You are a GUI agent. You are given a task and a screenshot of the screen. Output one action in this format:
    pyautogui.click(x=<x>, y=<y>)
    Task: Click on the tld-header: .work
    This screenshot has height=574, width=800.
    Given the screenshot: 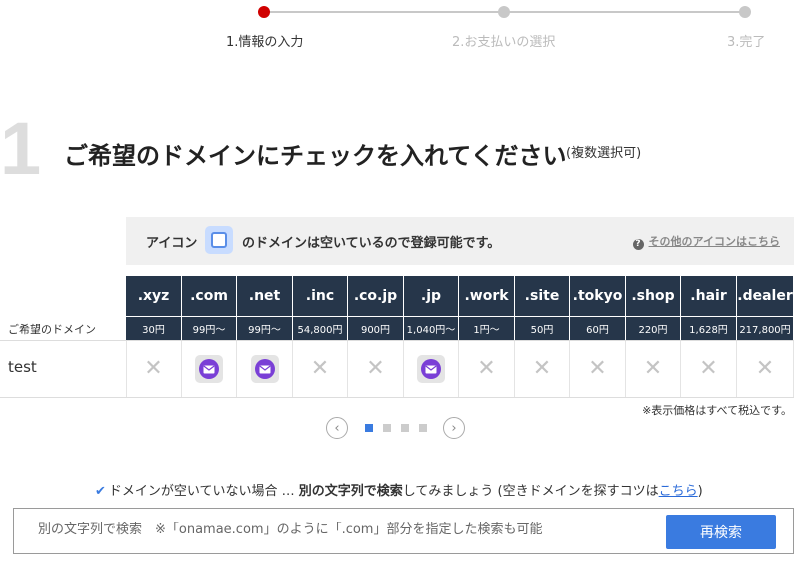 What is the action you would take?
    pyautogui.click(x=487, y=296)
    